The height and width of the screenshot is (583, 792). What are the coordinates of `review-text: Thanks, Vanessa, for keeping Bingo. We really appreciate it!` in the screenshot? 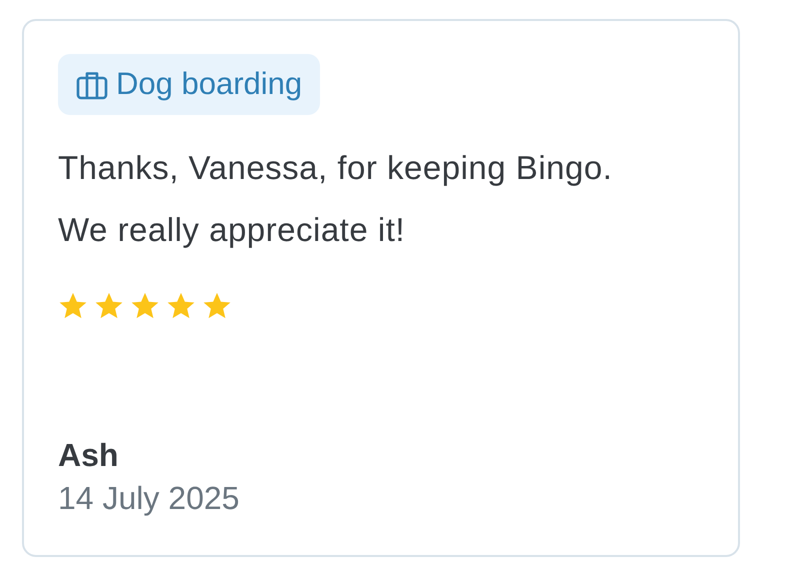 It's located at (336, 199).